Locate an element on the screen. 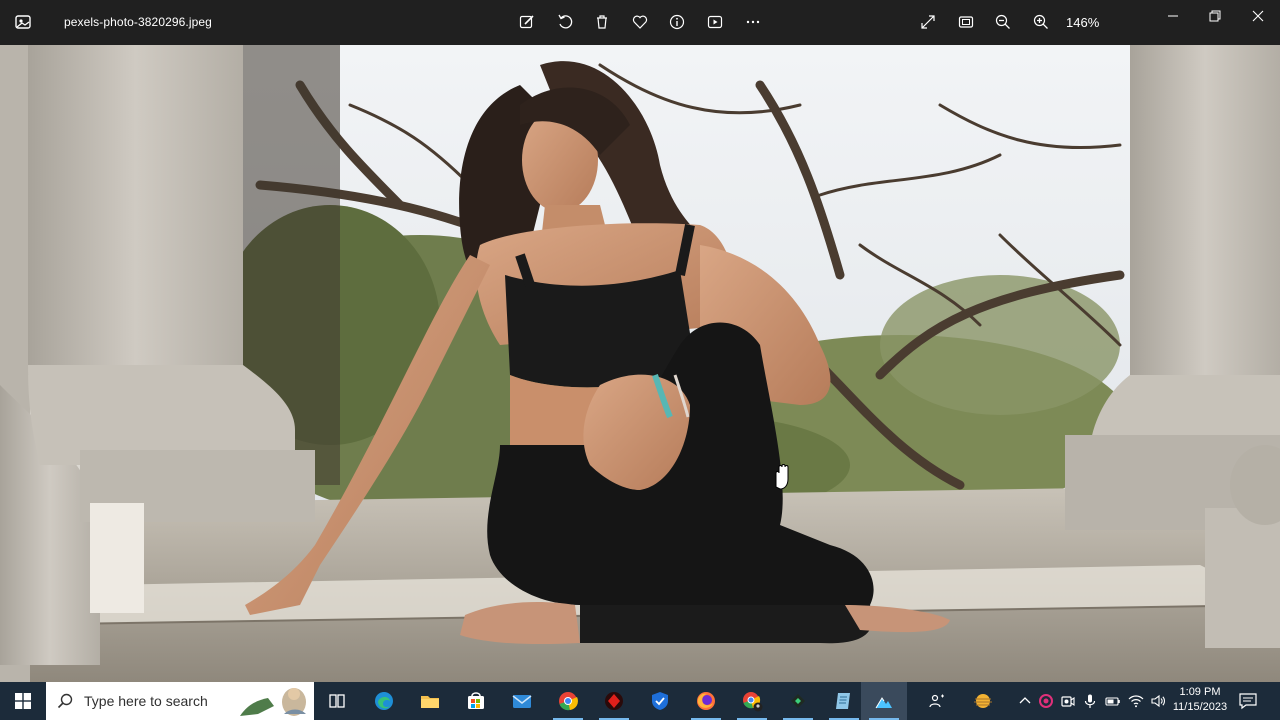 The image size is (1280, 720). firefox-icon is located at coordinates (706, 701).